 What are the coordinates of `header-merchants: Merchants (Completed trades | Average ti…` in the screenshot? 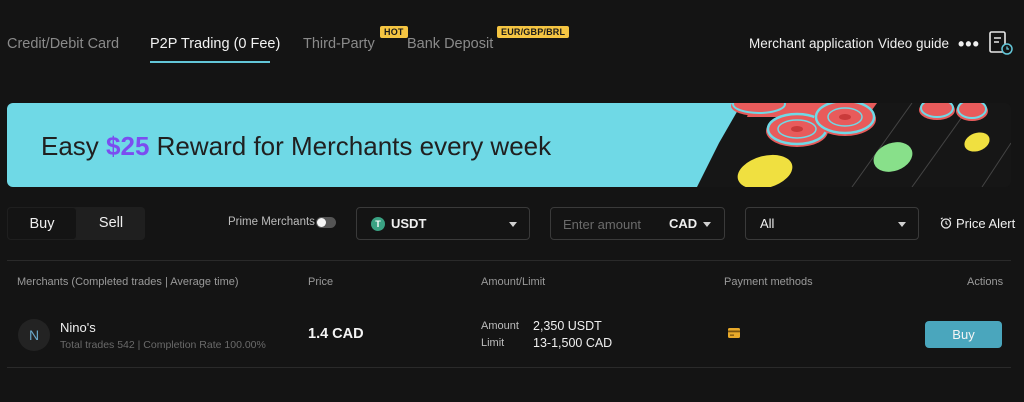 It's located at (128, 282).